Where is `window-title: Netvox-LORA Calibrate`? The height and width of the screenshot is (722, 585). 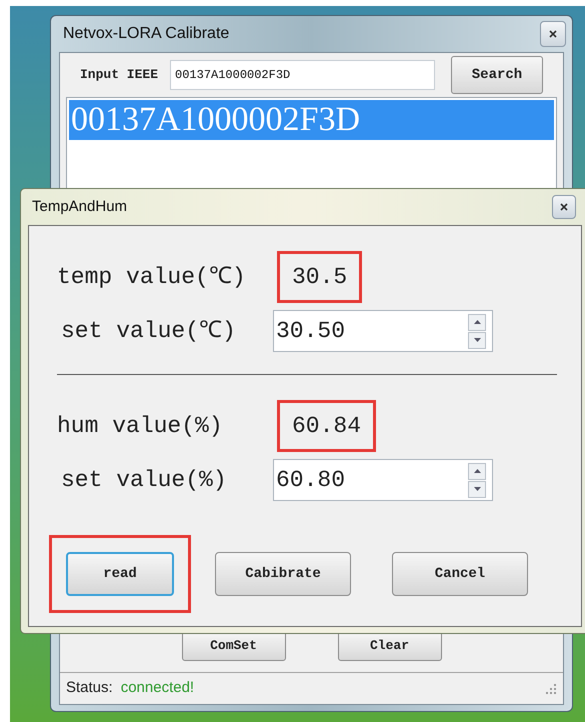
window-title: Netvox-LORA Calibrate is located at coordinates (146, 34).